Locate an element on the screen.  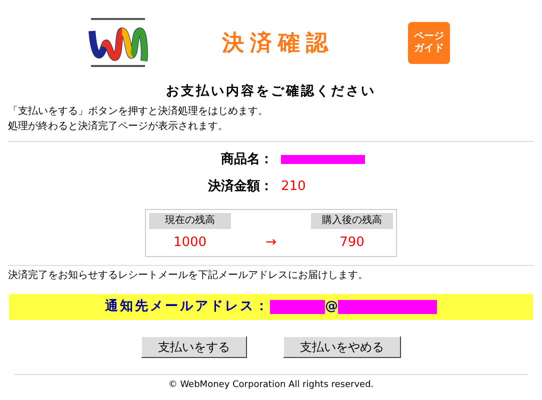
heading: お支払い内容をご確認ください is located at coordinates (271, 91).